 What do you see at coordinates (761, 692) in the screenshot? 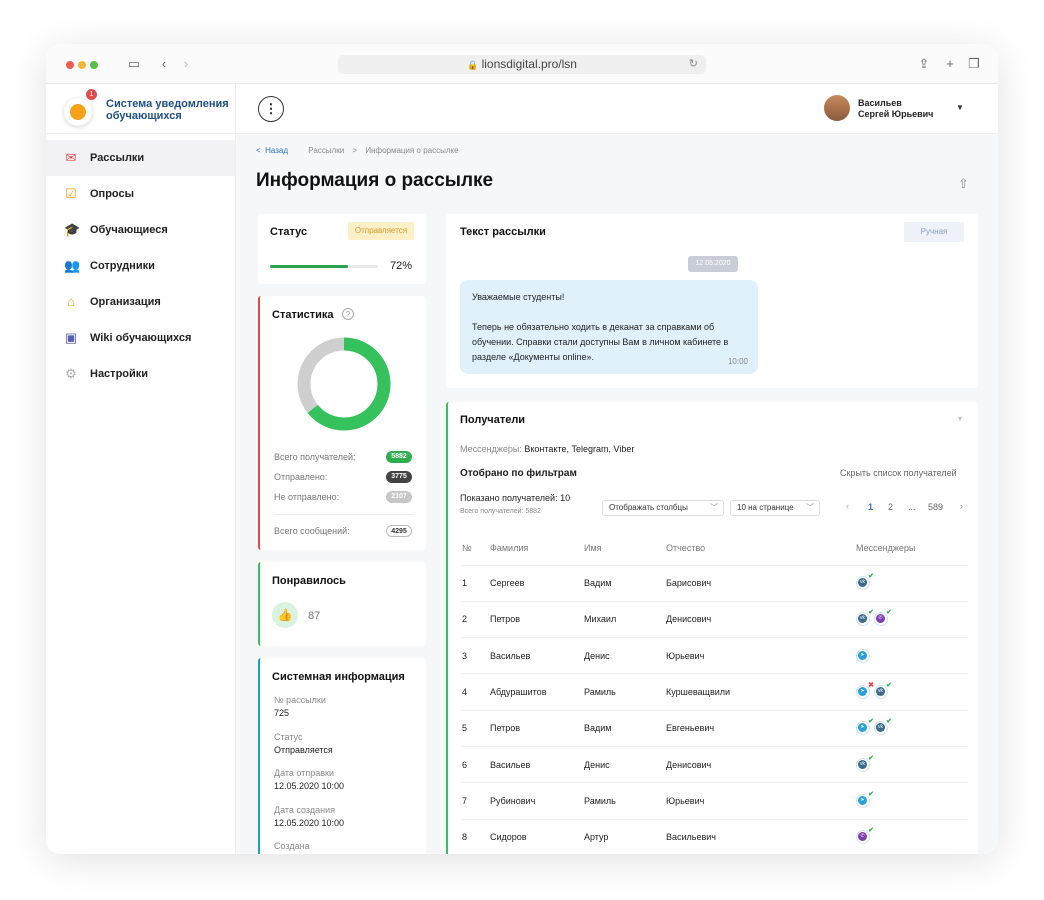
I see `table-cell-middle: Куршеващвили` at bounding box center [761, 692].